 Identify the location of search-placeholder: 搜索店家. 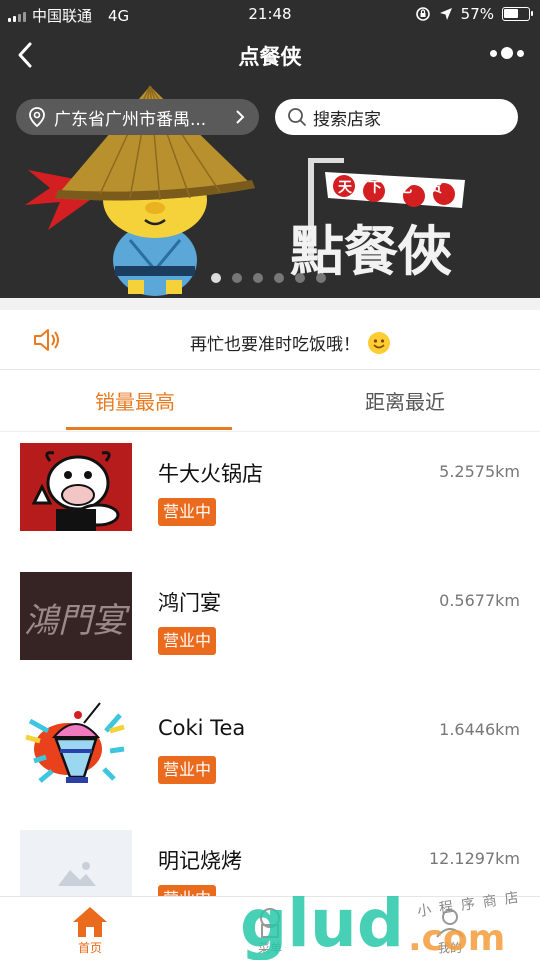
(347, 119).